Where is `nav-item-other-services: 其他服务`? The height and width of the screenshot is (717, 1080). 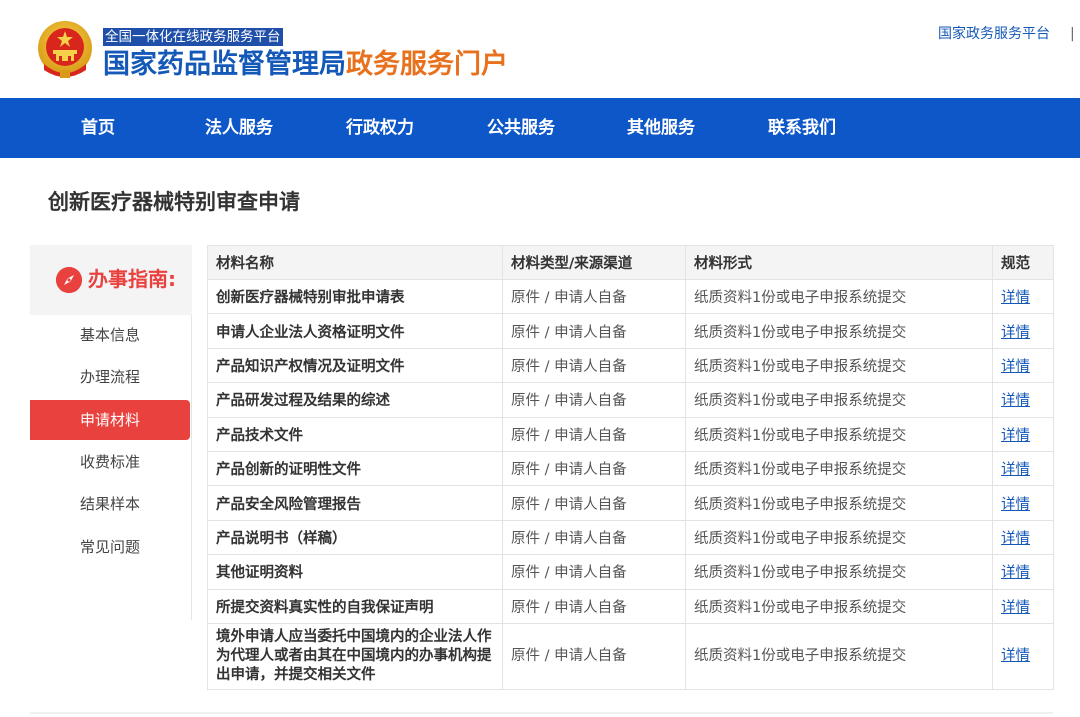 nav-item-other-services: 其他服务 is located at coordinates (661, 128).